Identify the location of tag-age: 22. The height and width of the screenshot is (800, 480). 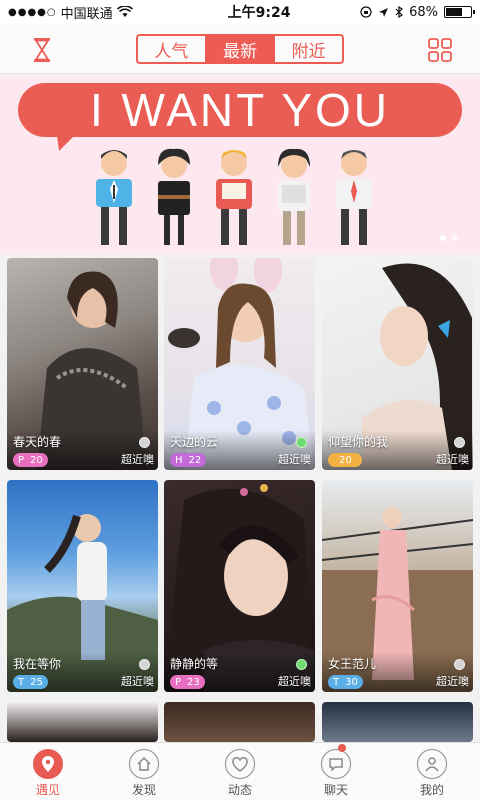
(195, 460).